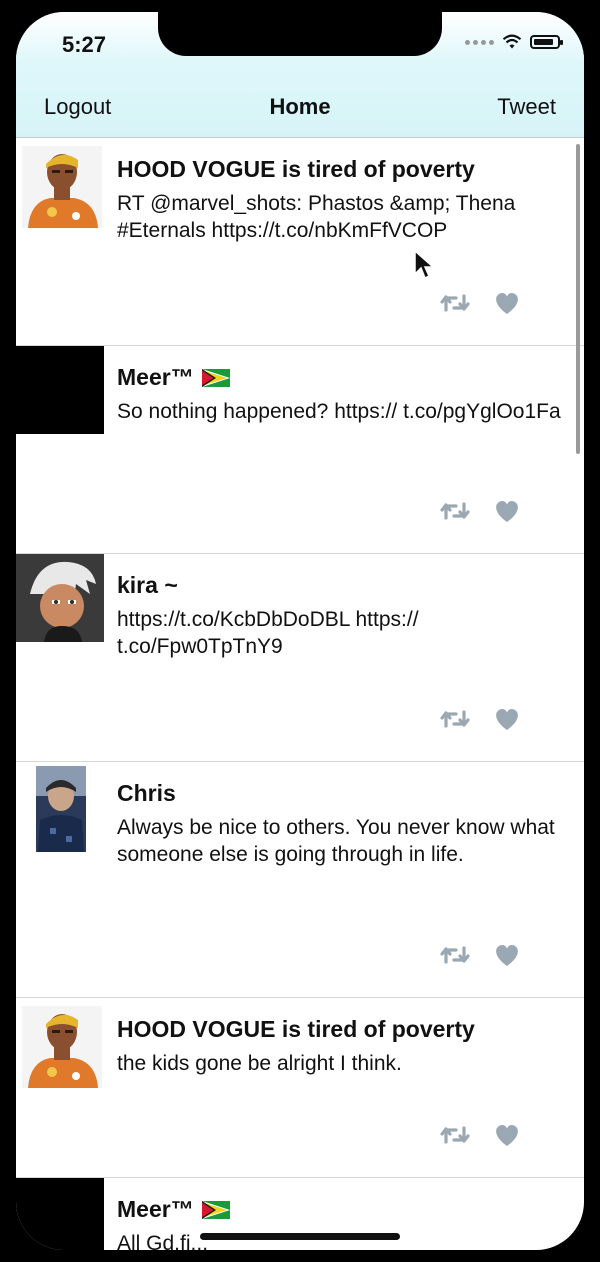  I want to click on battery-icon, so click(546, 42).